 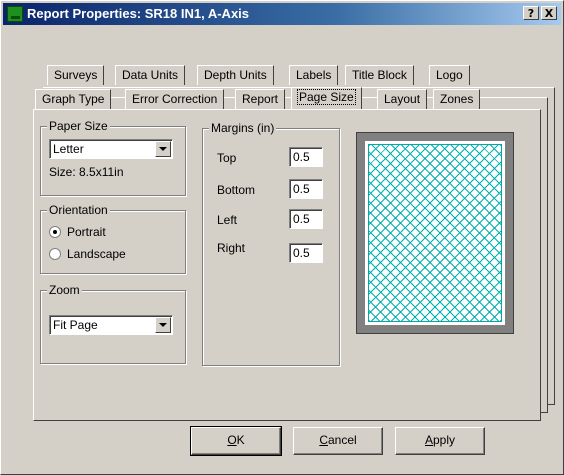 What do you see at coordinates (306, 253) in the screenshot?
I see `margin-right-input: 0.5` at bounding box center [306, 253].